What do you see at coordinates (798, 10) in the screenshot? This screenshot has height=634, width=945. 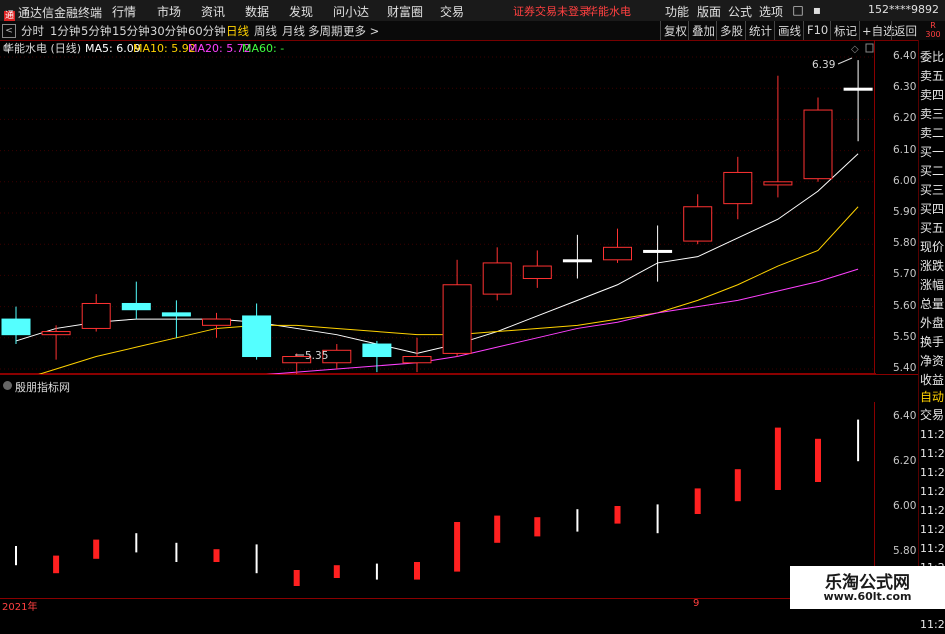 I see `window-restore-icon: □` at bounding box center [798, 10].